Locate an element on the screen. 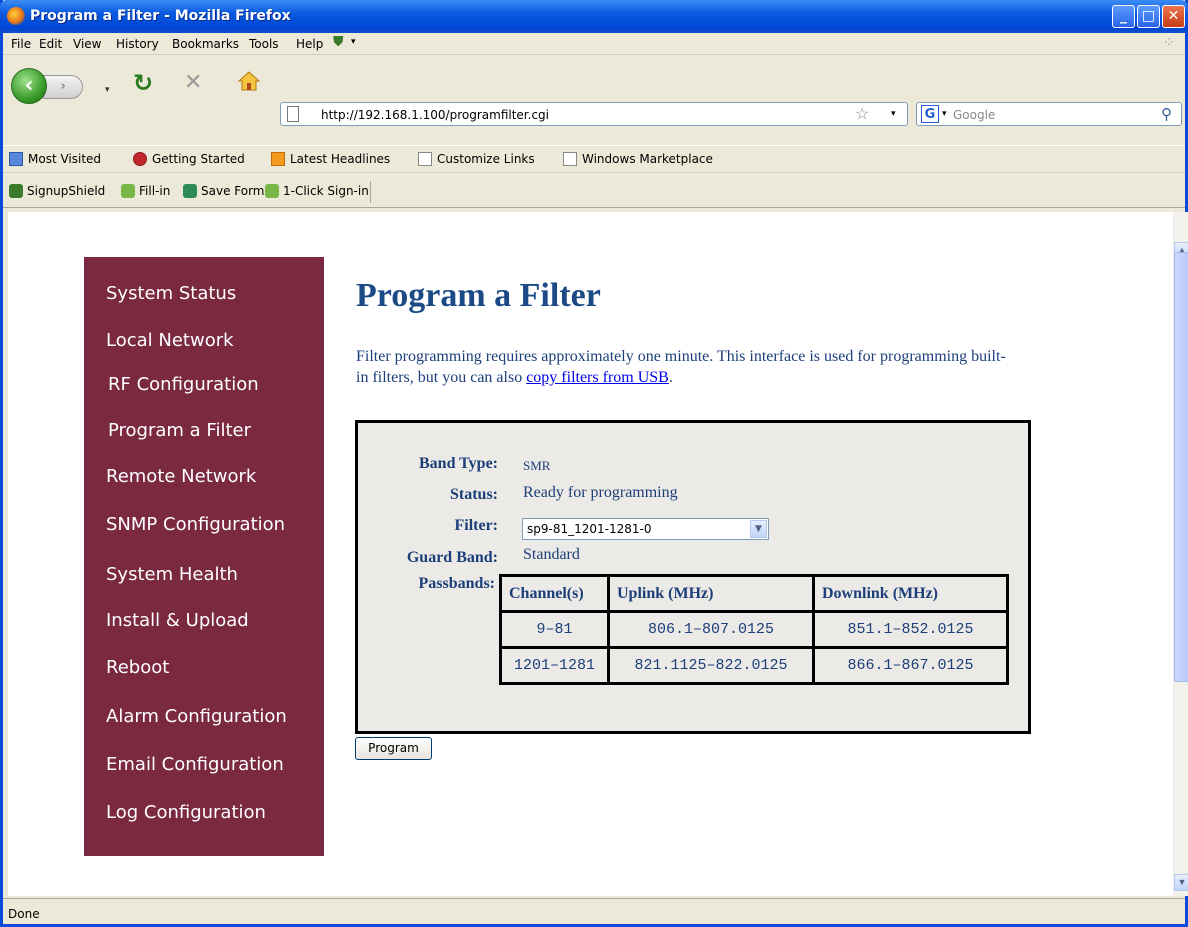  bookmark-latest-headlines: Latest Headlines is located at coordinates (330, 159).